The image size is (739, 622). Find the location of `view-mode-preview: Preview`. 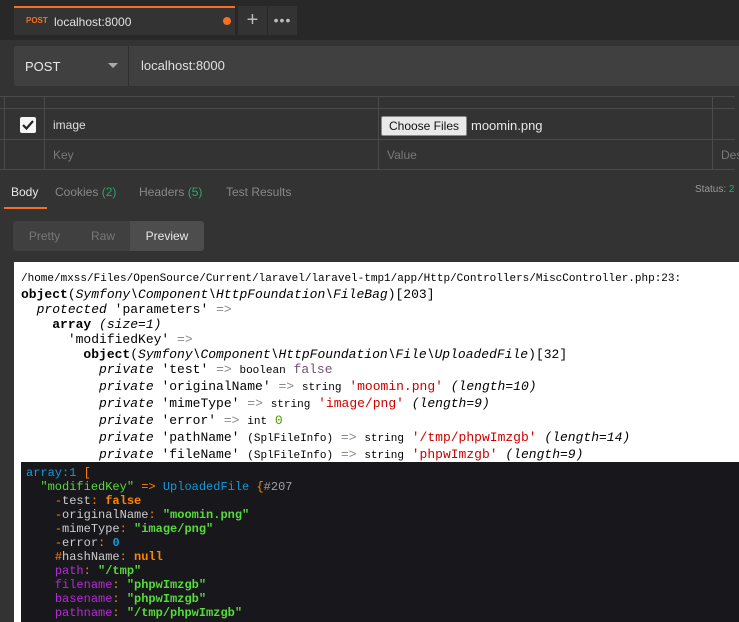

view-mode-preview: Preview is located at coordinates (167, 236).